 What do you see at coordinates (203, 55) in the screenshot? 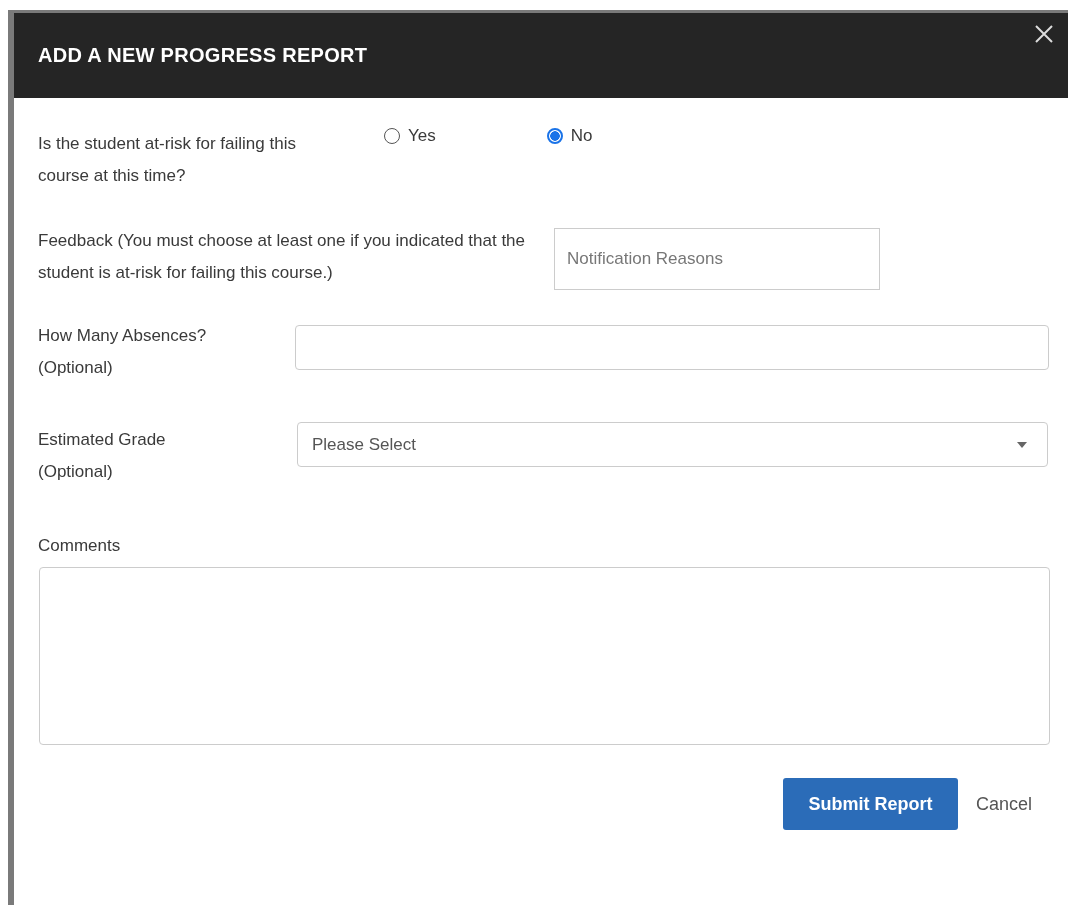
I see `dialog-title: ADD A NEW PROGRESS REPORT` at bounding box center [203, 55].